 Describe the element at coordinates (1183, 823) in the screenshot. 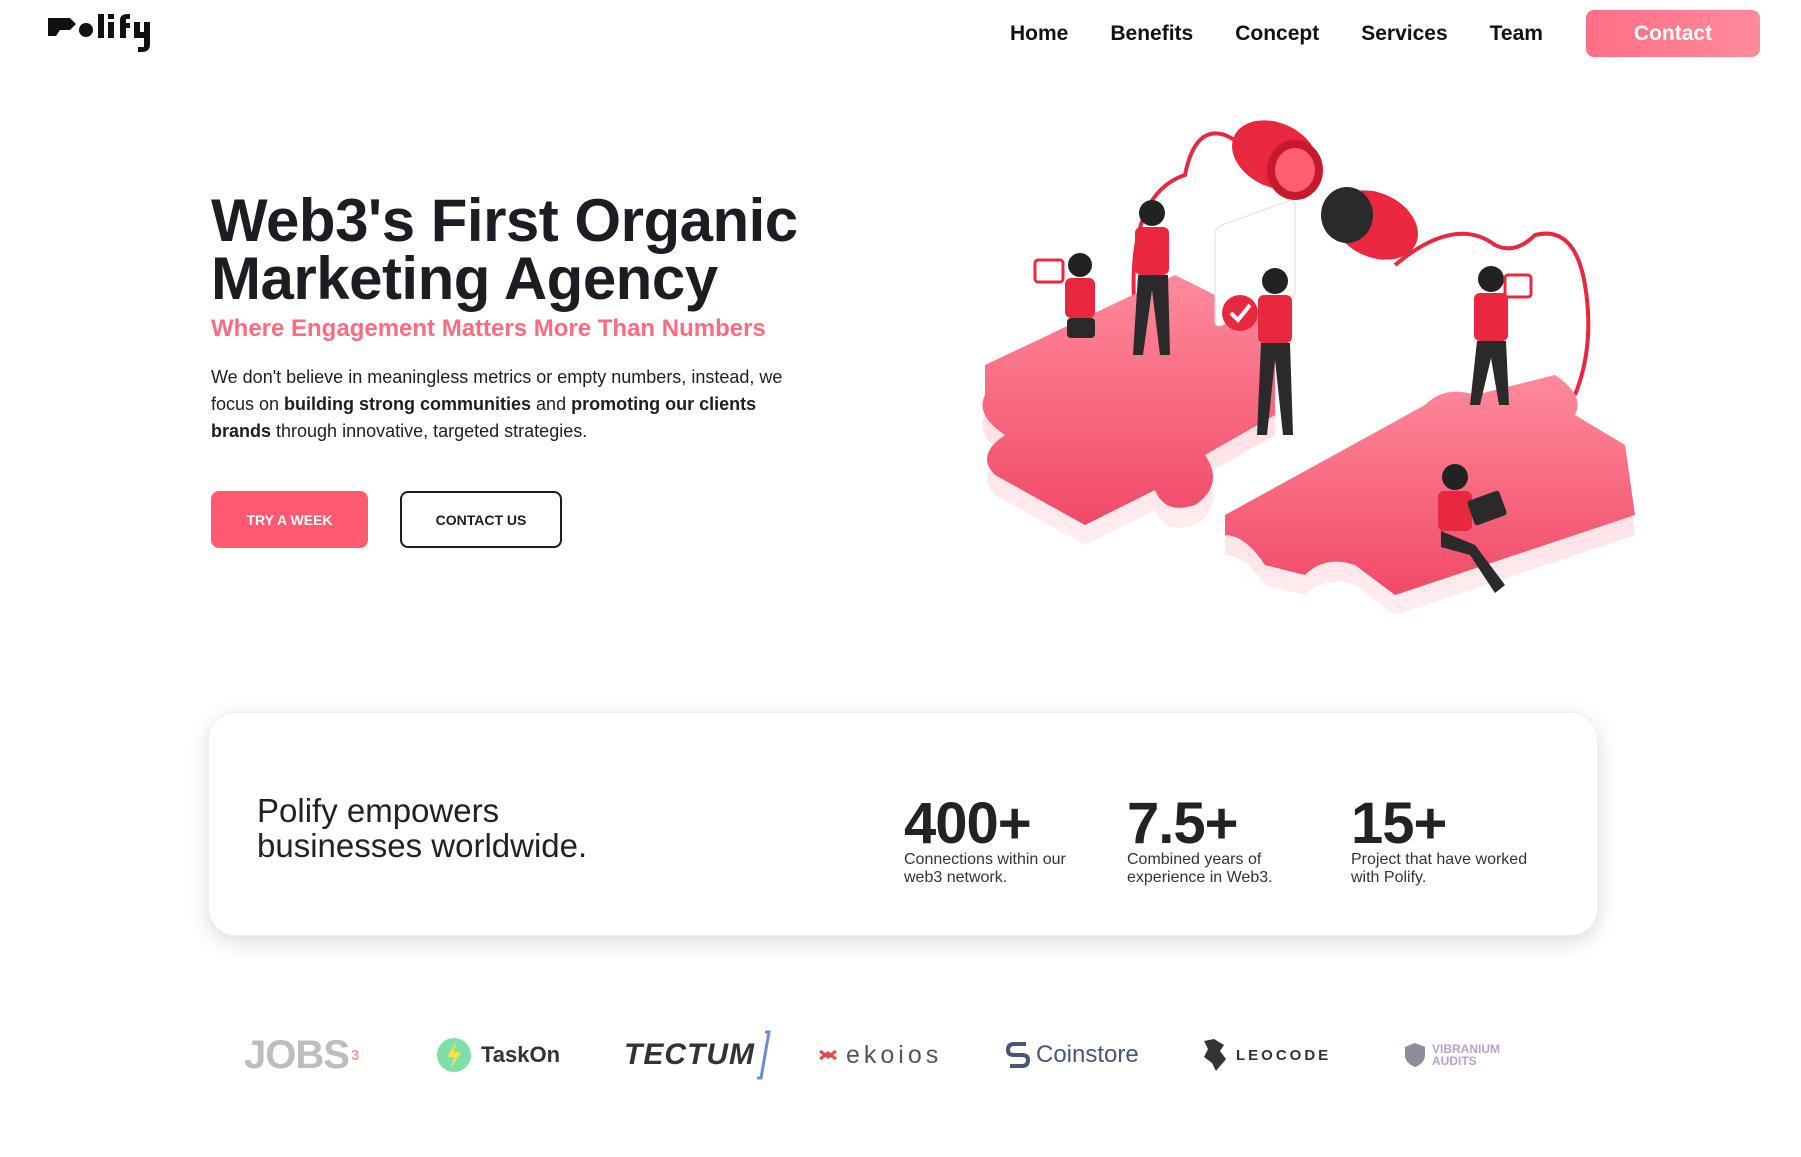

I see `stat-value: 7.5+` at that location.